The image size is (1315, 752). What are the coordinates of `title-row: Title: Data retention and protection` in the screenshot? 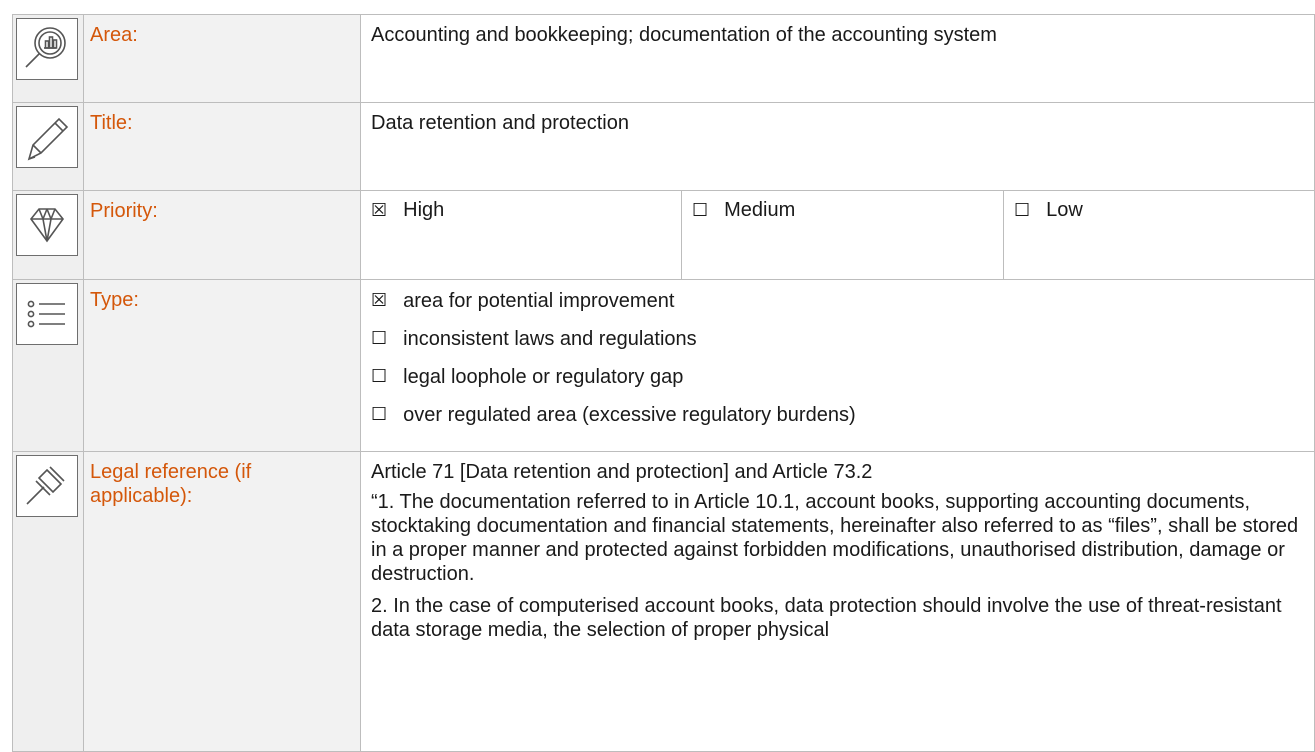 It's located at (663, 146).